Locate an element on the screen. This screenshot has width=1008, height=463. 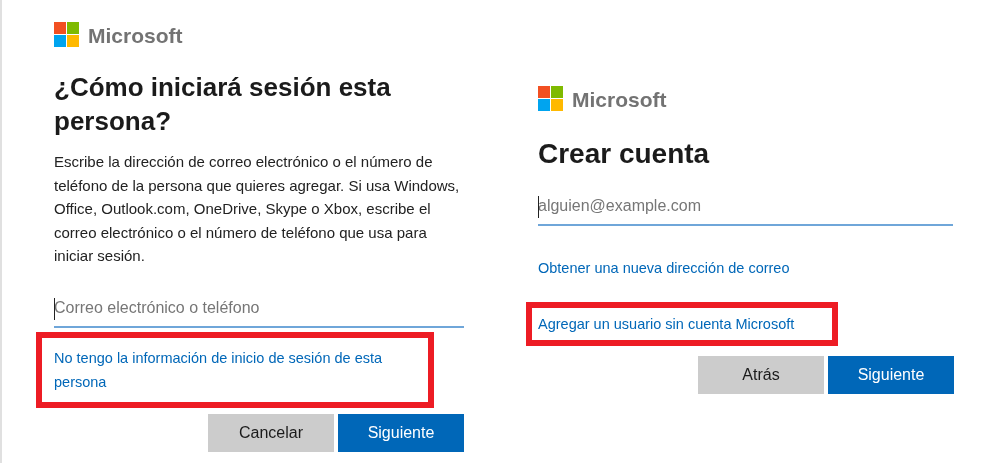
link: Agregar un usuario sin cuenta Microsoft is located at coordinates (685, 324).